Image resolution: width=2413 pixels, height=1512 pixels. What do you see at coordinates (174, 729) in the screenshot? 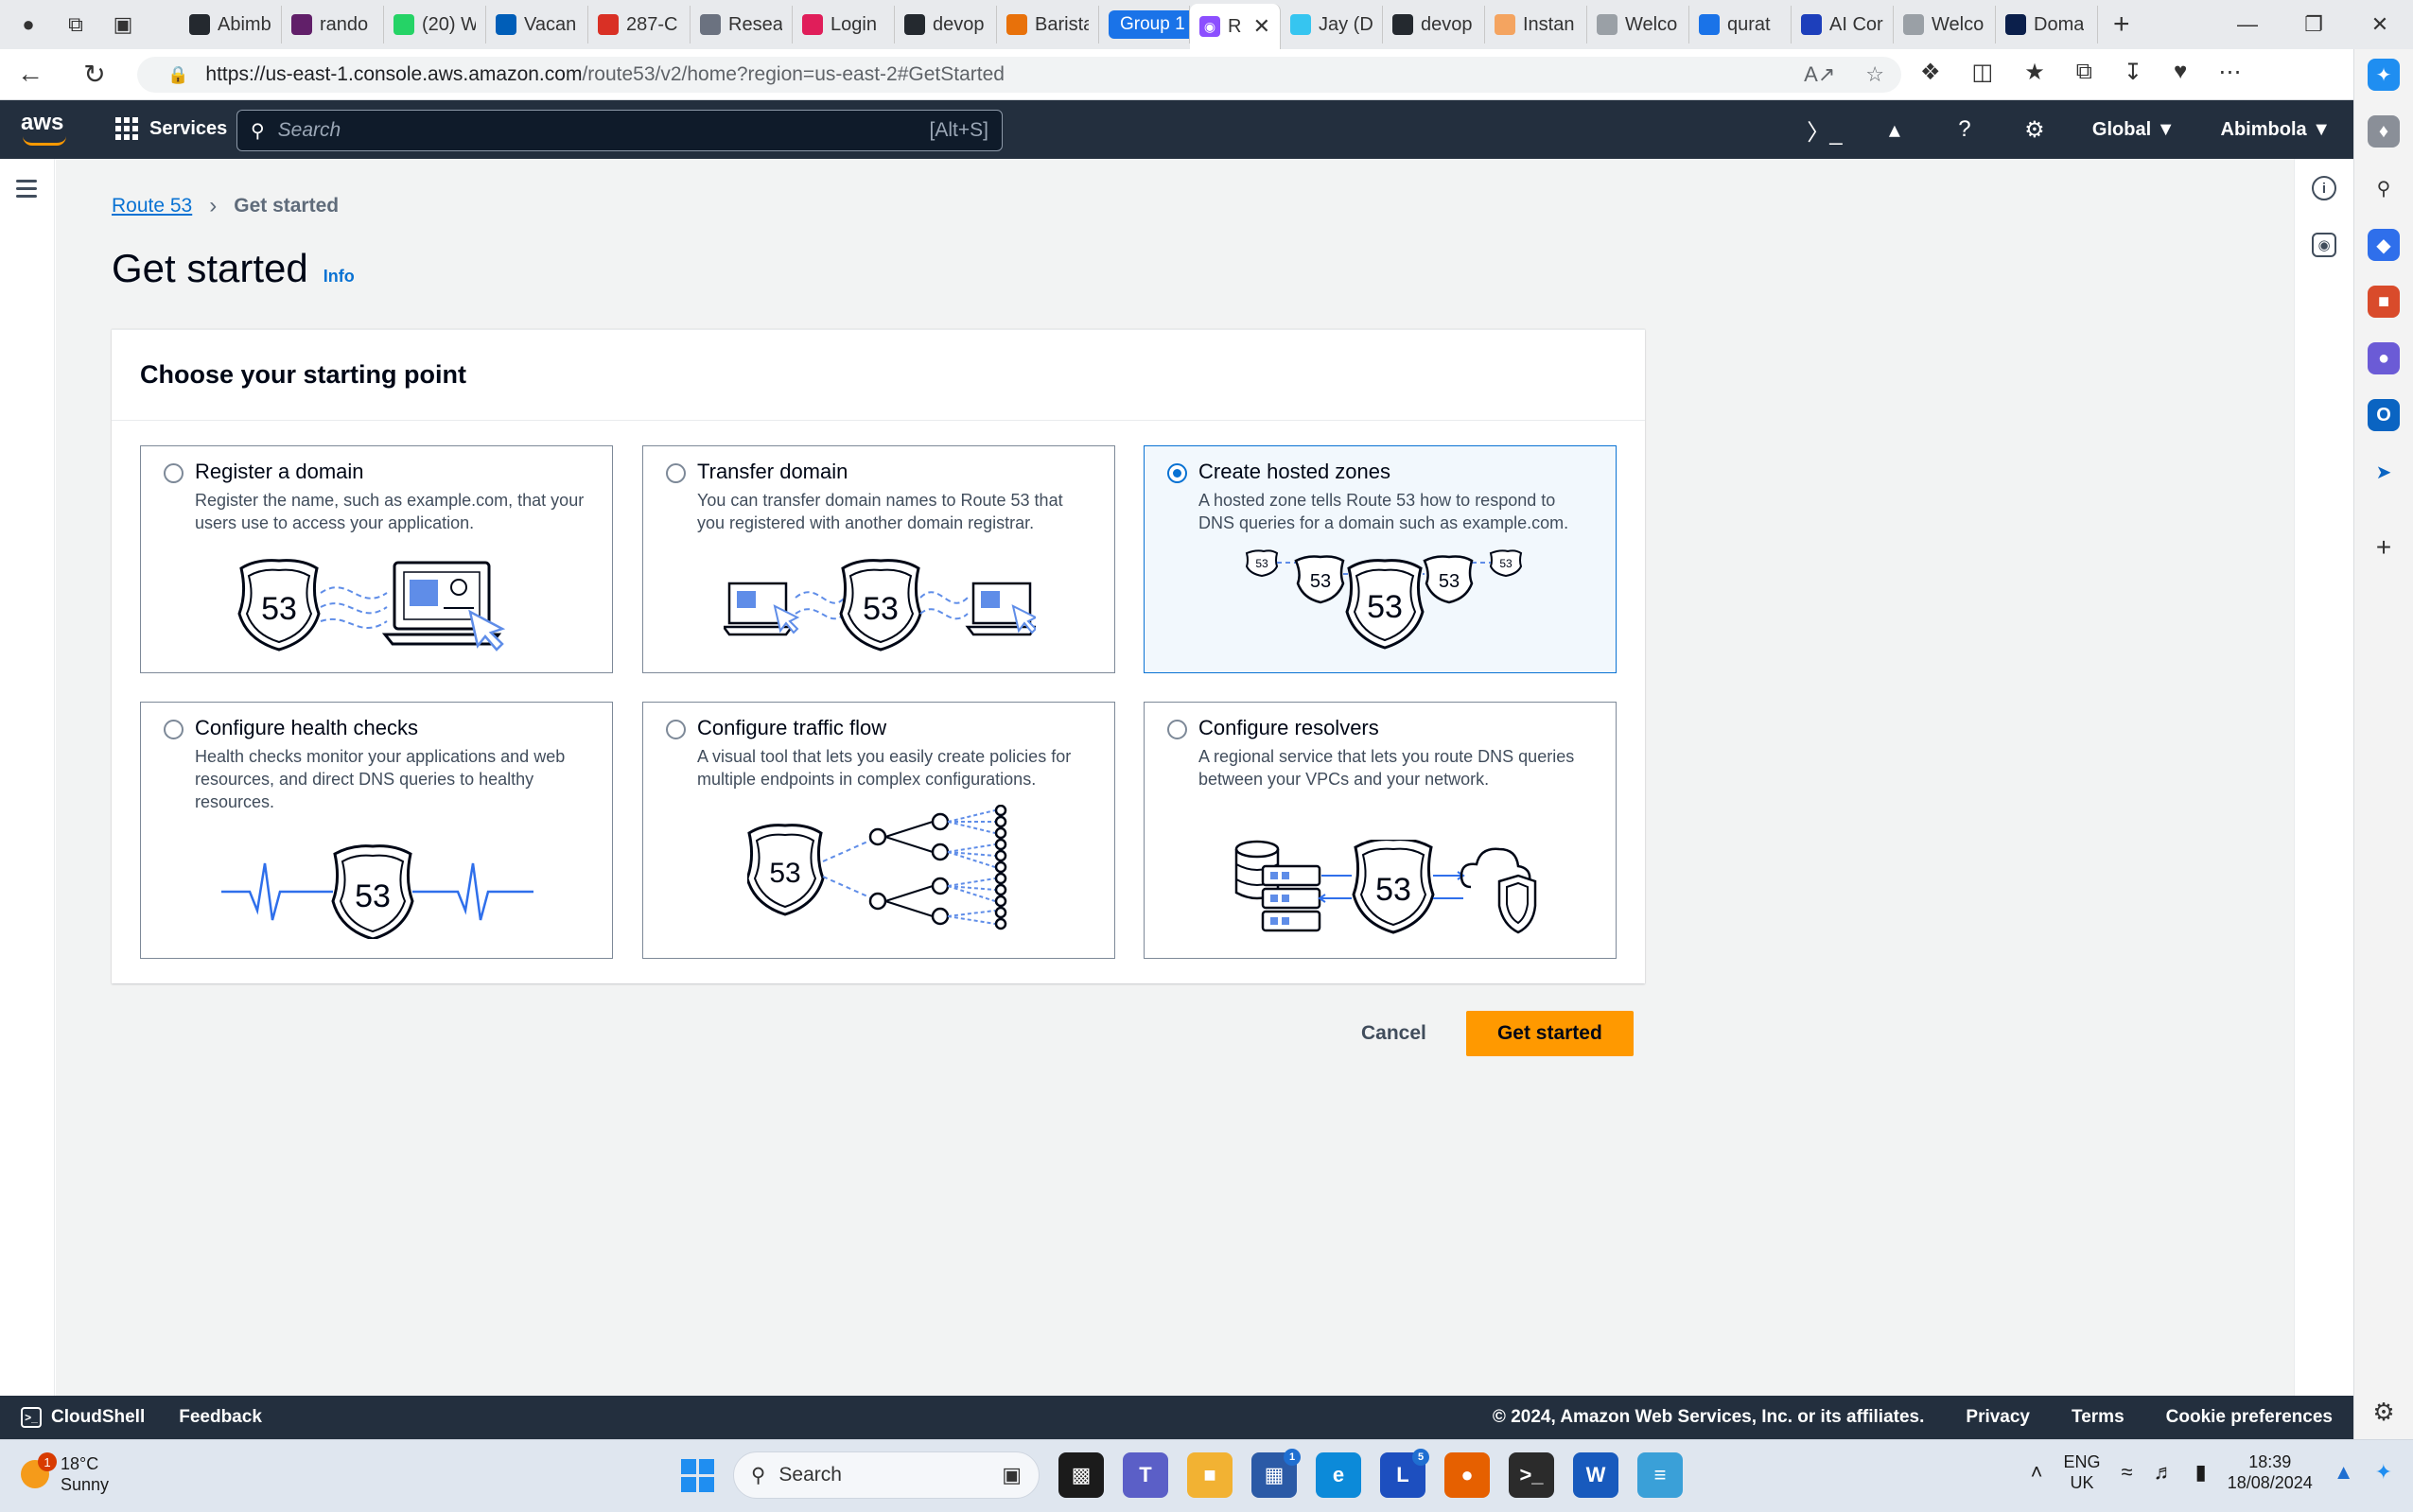
I see `radio-configure-health-checks` at bounding box center [174, 729].